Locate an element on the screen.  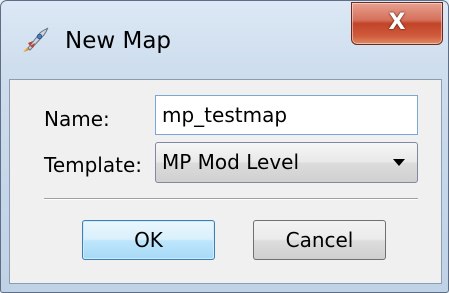
name-input: mp_testmap is located at coordinates (286, 115).